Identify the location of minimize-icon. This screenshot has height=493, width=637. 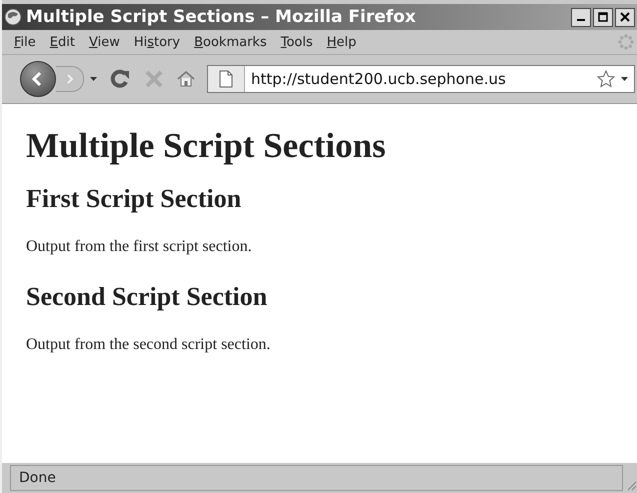
(581, 20).